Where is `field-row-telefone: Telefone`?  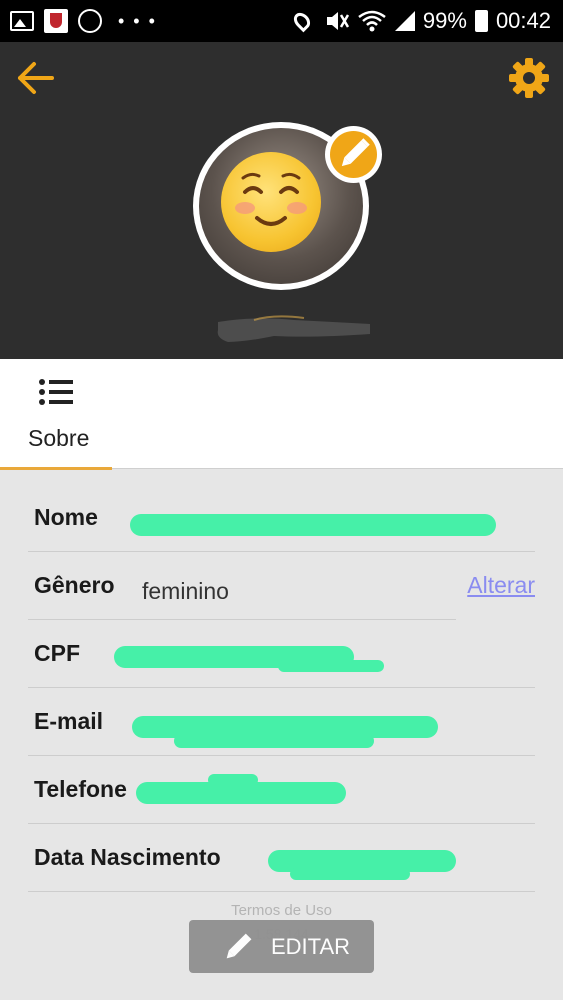
field-row-telefone: Telefone is located at coordinates (281, 790).